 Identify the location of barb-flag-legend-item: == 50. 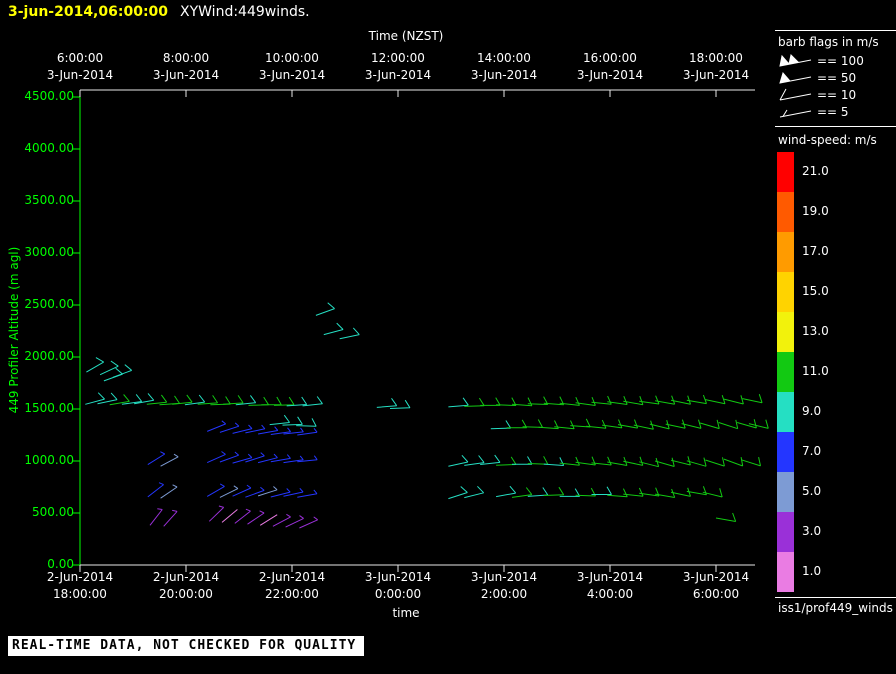
(817, 77).